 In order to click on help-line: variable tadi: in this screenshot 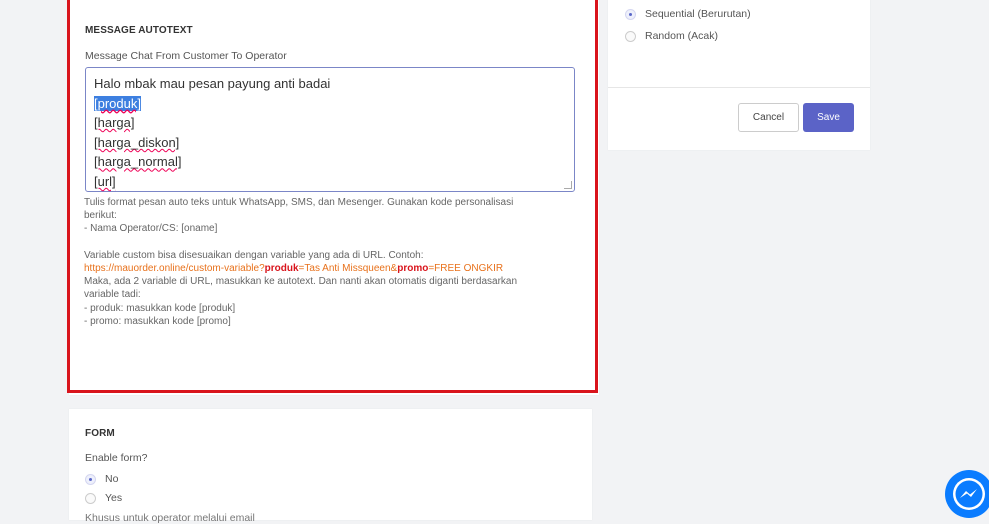, I will do `click(112, 295)`.